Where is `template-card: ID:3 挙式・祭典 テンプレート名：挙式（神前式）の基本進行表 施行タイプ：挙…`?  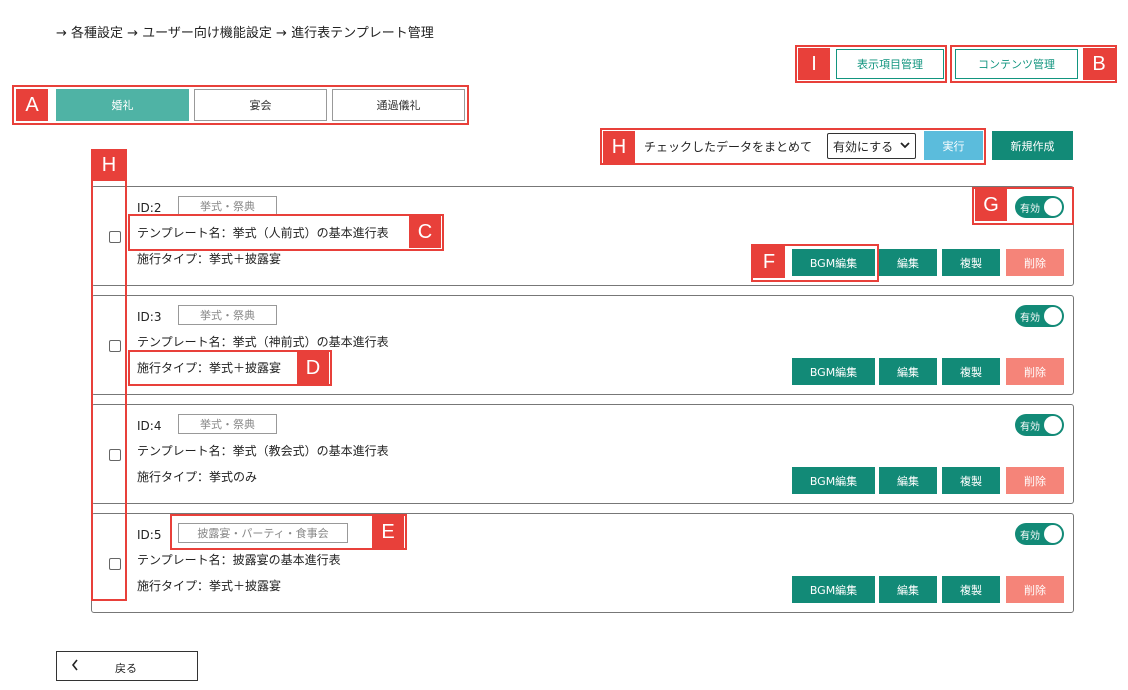
template-card: ID:3 挙式・祭典 テンプレート名：挙式（神前式）の基本進行表 施行タイプ：挙… is located at coordinates (582, 345).